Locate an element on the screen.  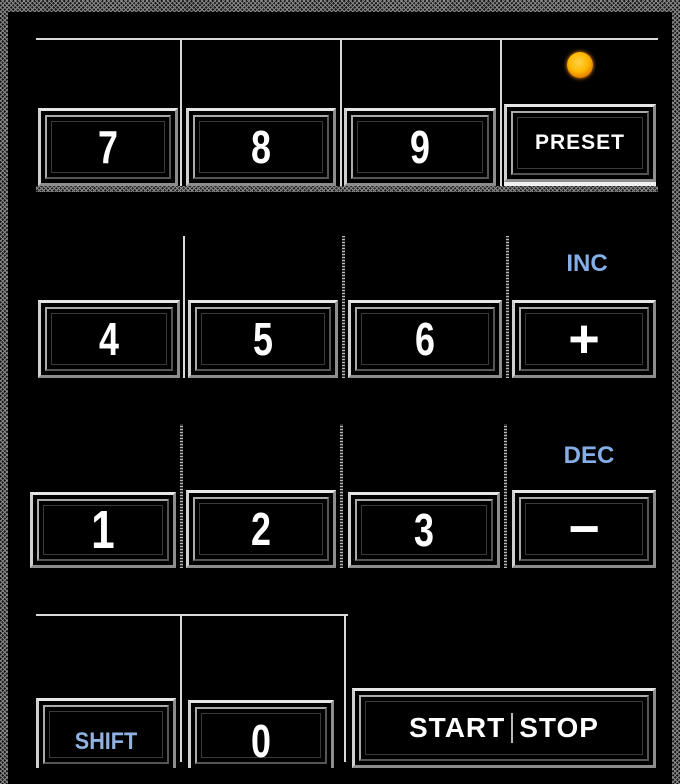
key-4-button: 4 is located at coordinates (109, 339).